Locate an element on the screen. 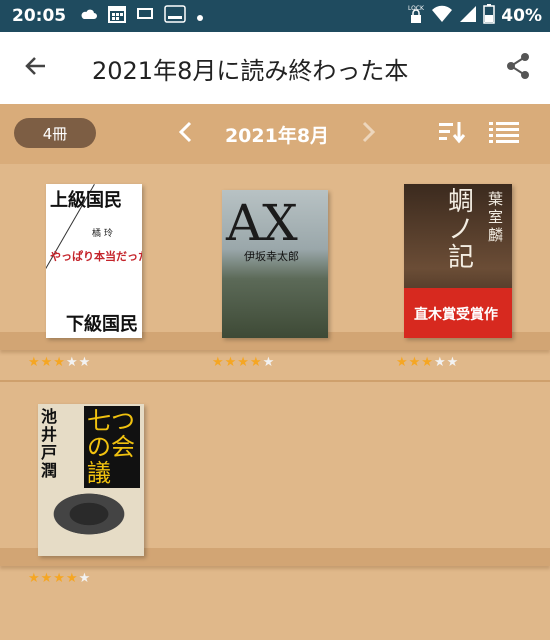 The image size is (550, 640). arrow-left-icon is located at coordinates (36, 68).